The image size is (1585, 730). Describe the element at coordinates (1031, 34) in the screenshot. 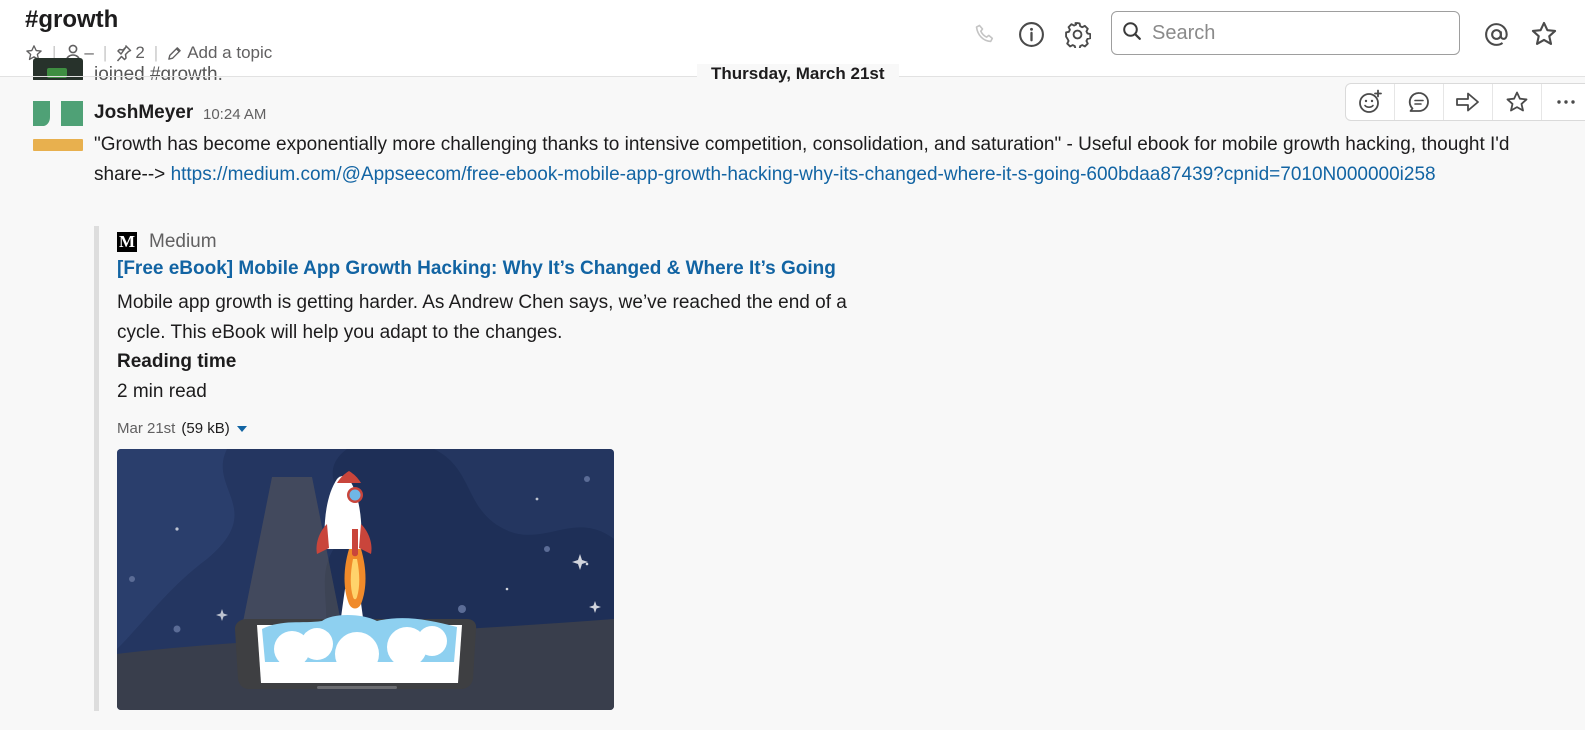

I see `info-icon` at that location.